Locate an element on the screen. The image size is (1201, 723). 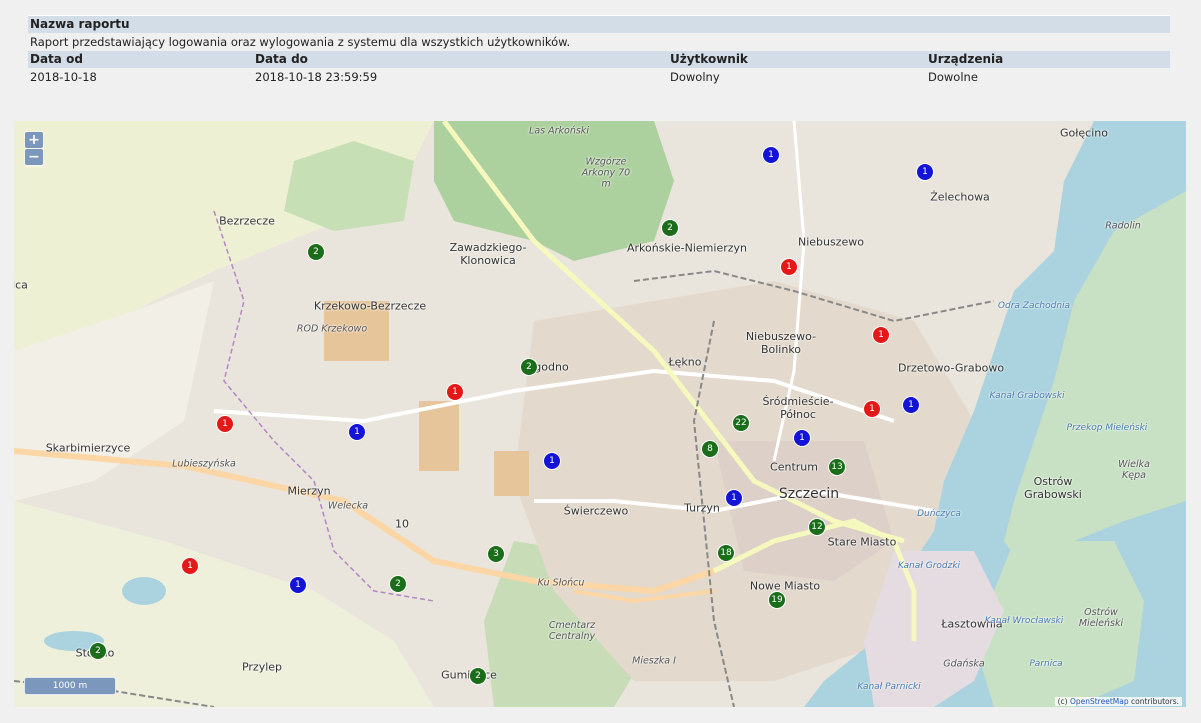
map-marker: 3 is located at coordinates (496, 554).